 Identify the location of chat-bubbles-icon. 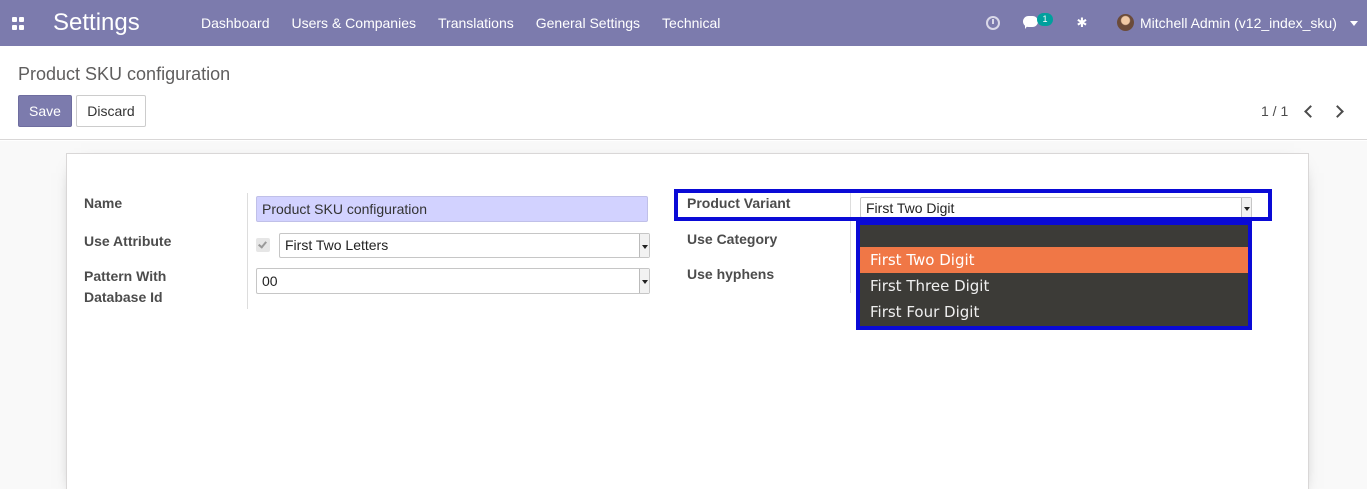
(1030, 22).